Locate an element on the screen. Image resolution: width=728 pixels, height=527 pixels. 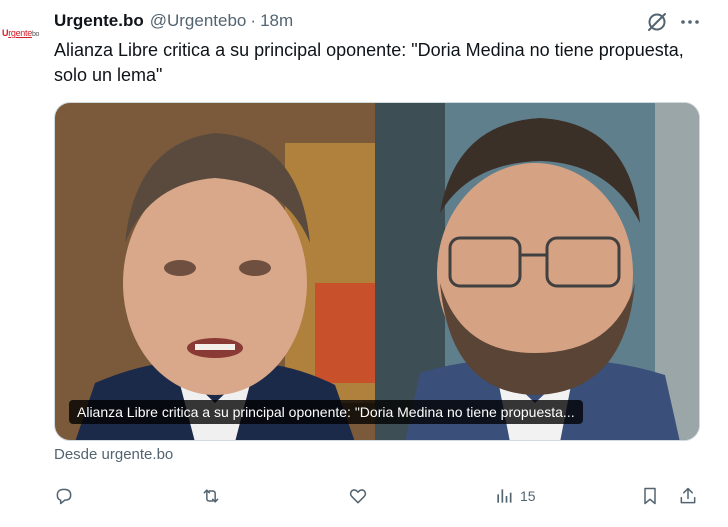
action-bar: 15 is located at coordinates (379, 496).